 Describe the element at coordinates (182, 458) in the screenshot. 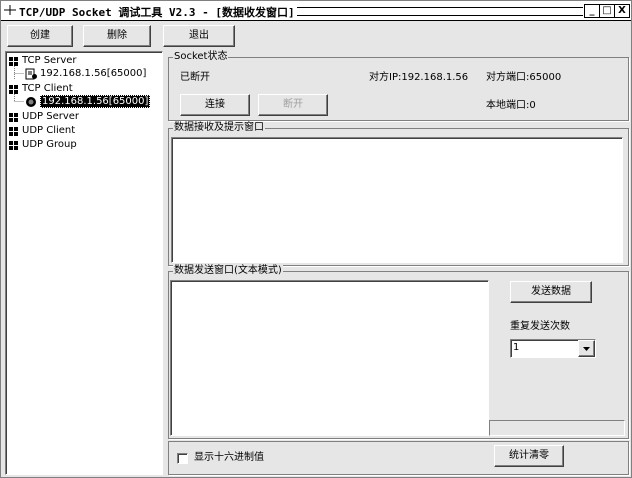

I see `hex-checkbox` at that location.